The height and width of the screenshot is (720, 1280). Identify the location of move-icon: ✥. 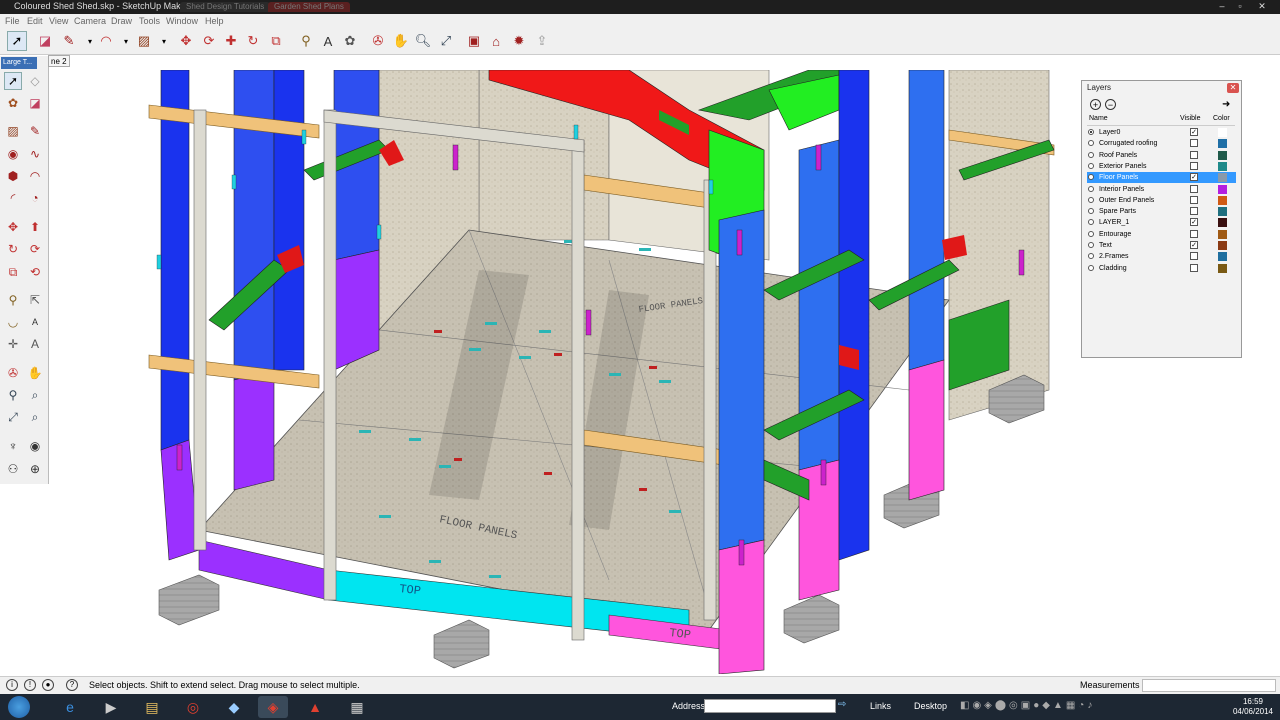
(13, 227).